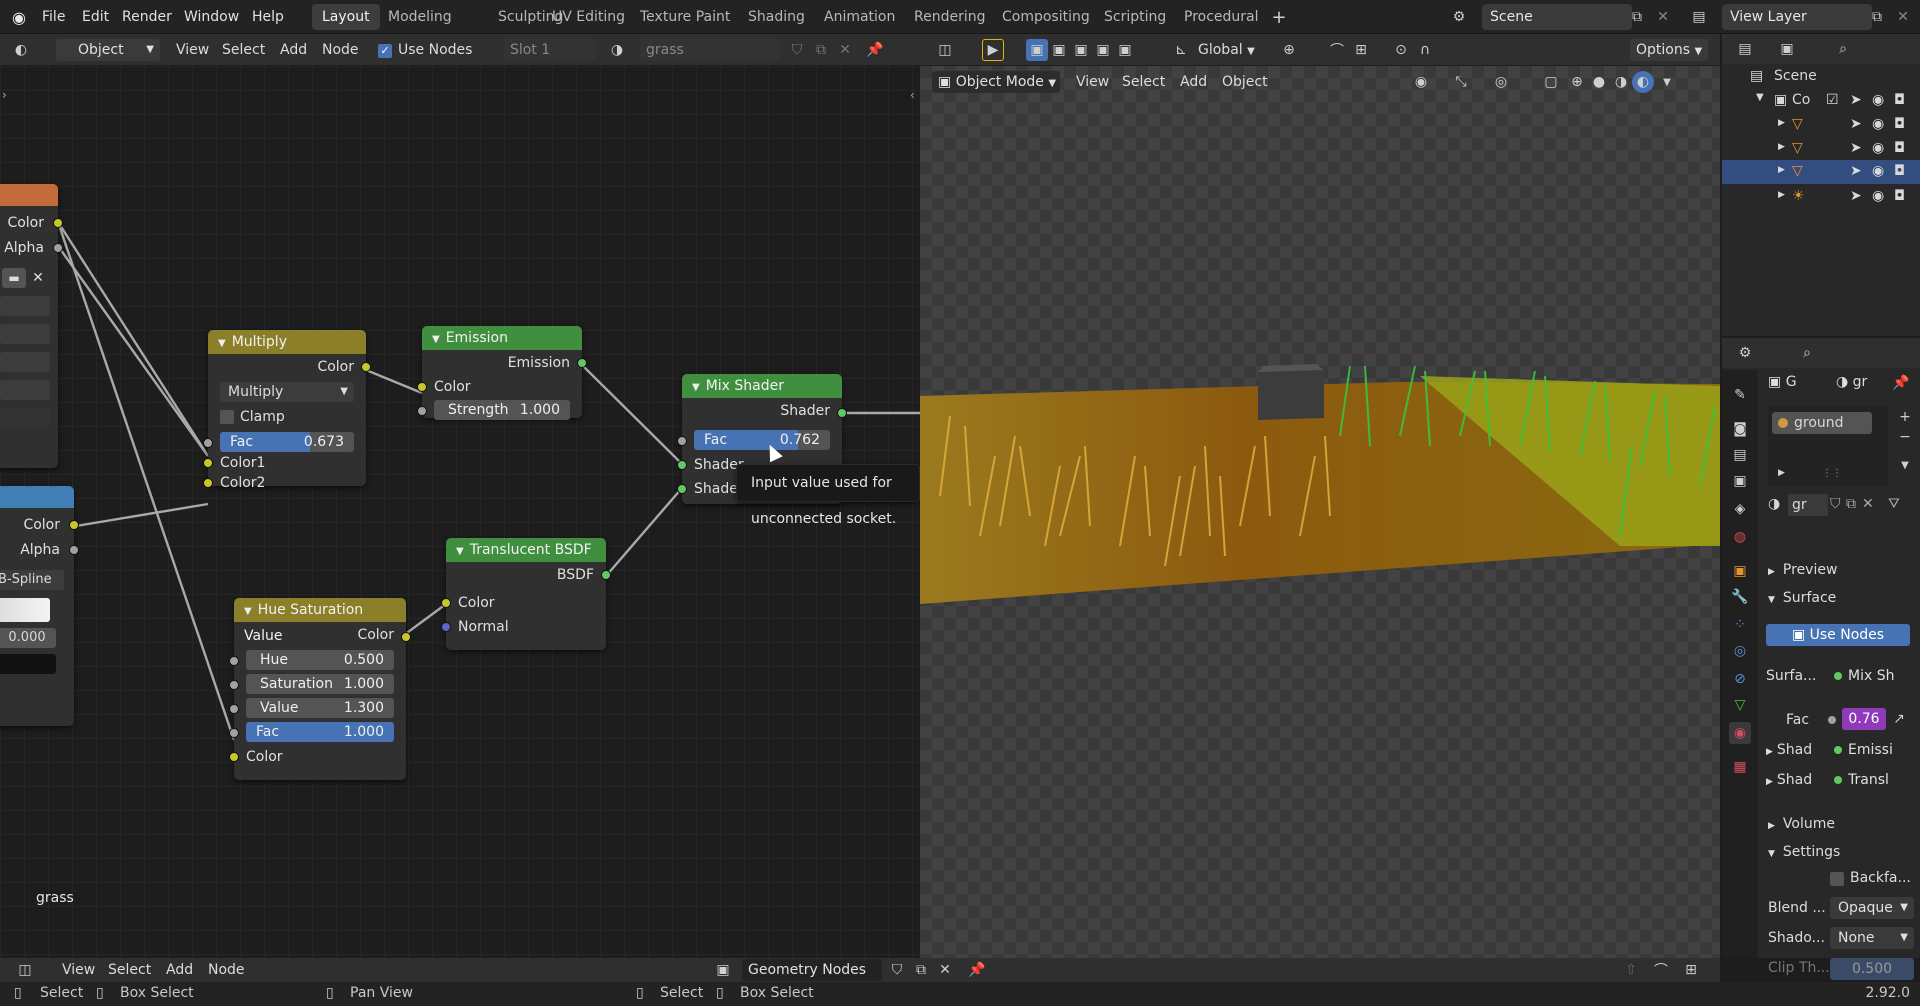  What do you see at coordinates (19, 17) in the screenshot?
I see `blender-logo-icon: ◉` at bounding box center [19, 17].